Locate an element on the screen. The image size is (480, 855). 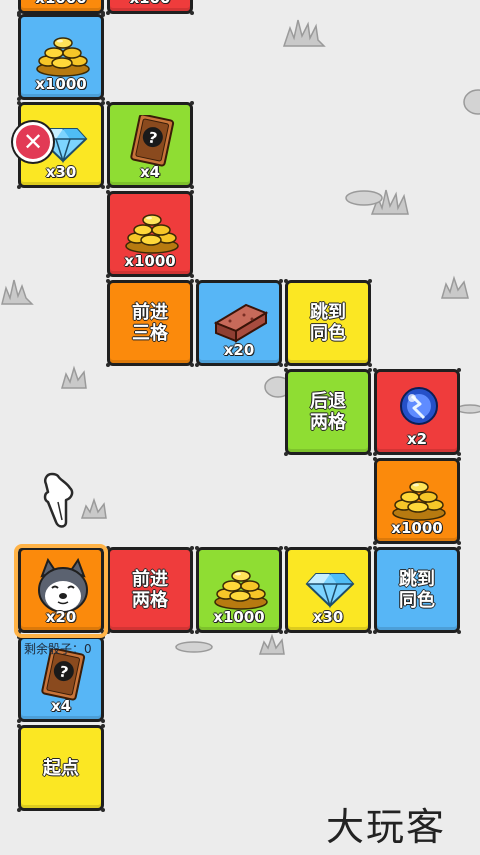
tile-coins-1000-d: x1000 is located at coordinates (239, 590).